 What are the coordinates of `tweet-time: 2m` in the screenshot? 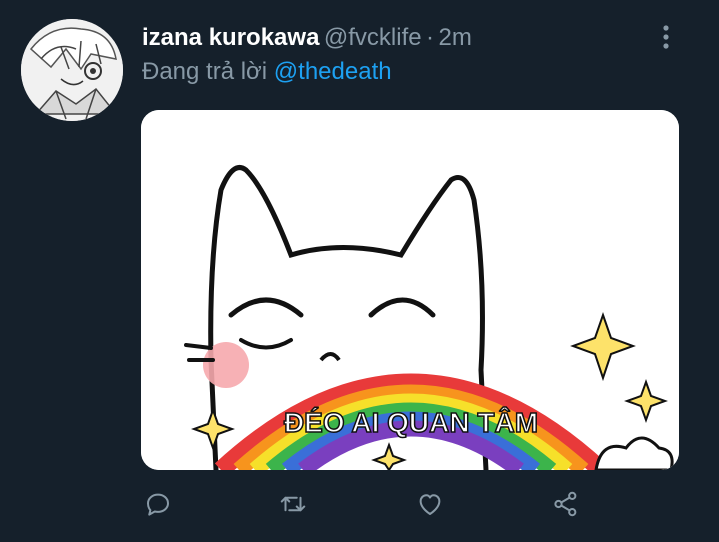 It's located at (455, 37).